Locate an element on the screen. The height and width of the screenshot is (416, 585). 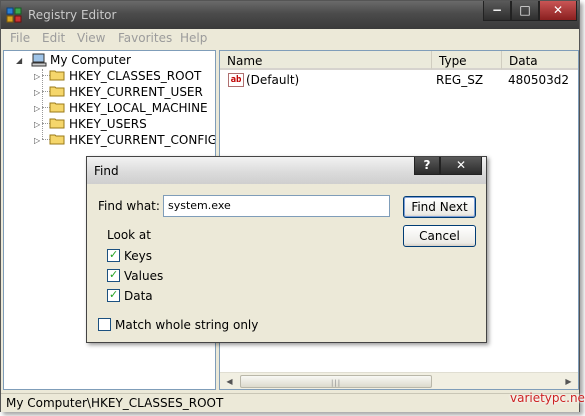
maximize-icon: □ is located at coordinates (525, 10).